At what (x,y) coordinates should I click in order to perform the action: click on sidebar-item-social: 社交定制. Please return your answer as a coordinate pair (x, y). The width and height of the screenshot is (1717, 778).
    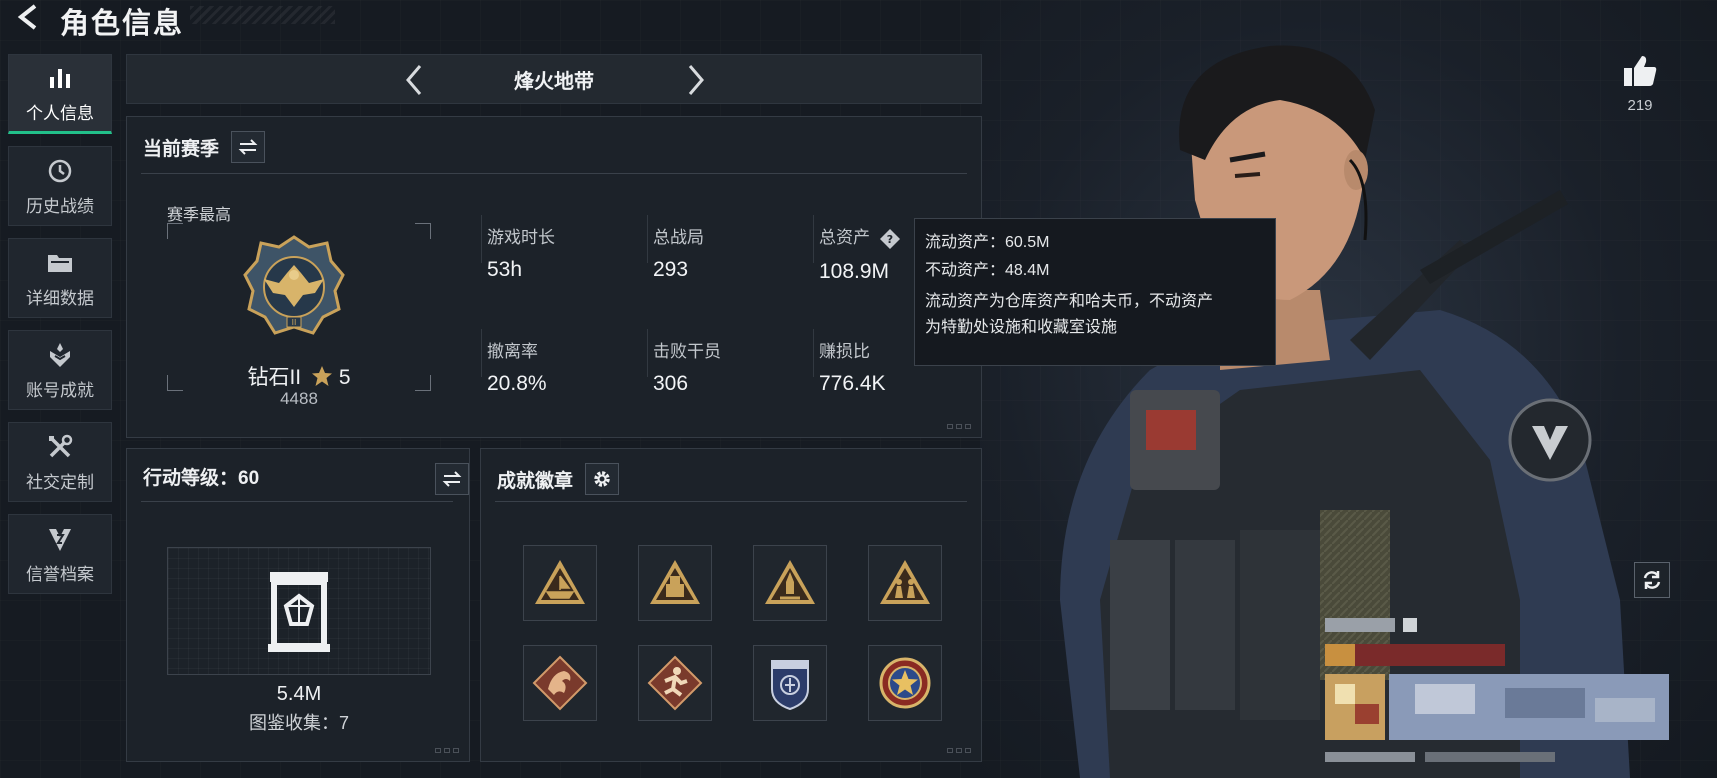
    Looking at the image, I should click on (60, 462).